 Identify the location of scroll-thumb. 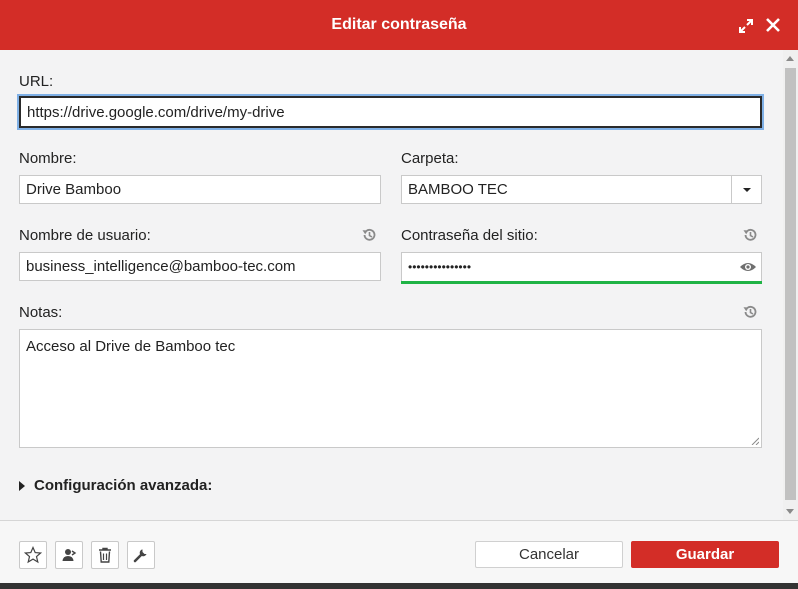
(790, 284).